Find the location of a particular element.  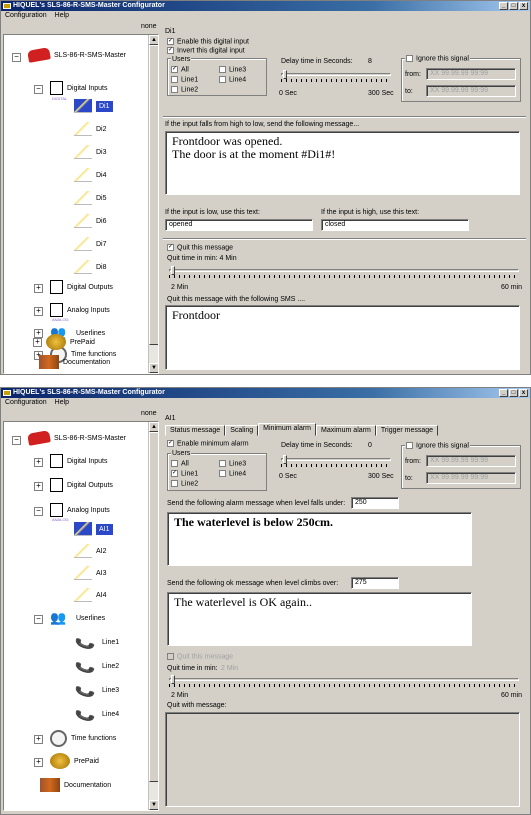

high-text-input: closed is located at coordinates (395, 225).